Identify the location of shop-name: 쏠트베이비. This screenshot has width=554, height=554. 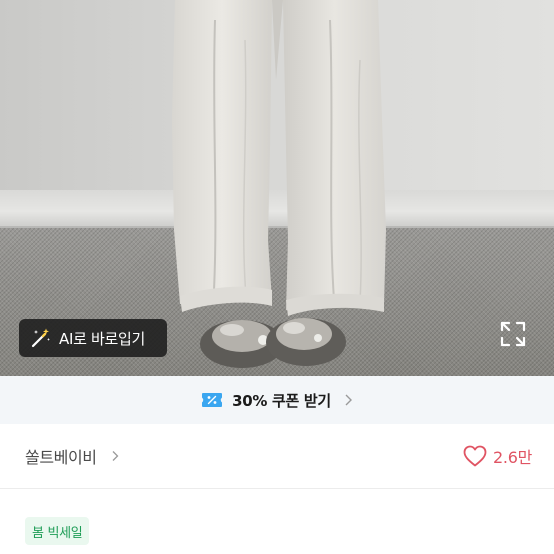
(61, 457).